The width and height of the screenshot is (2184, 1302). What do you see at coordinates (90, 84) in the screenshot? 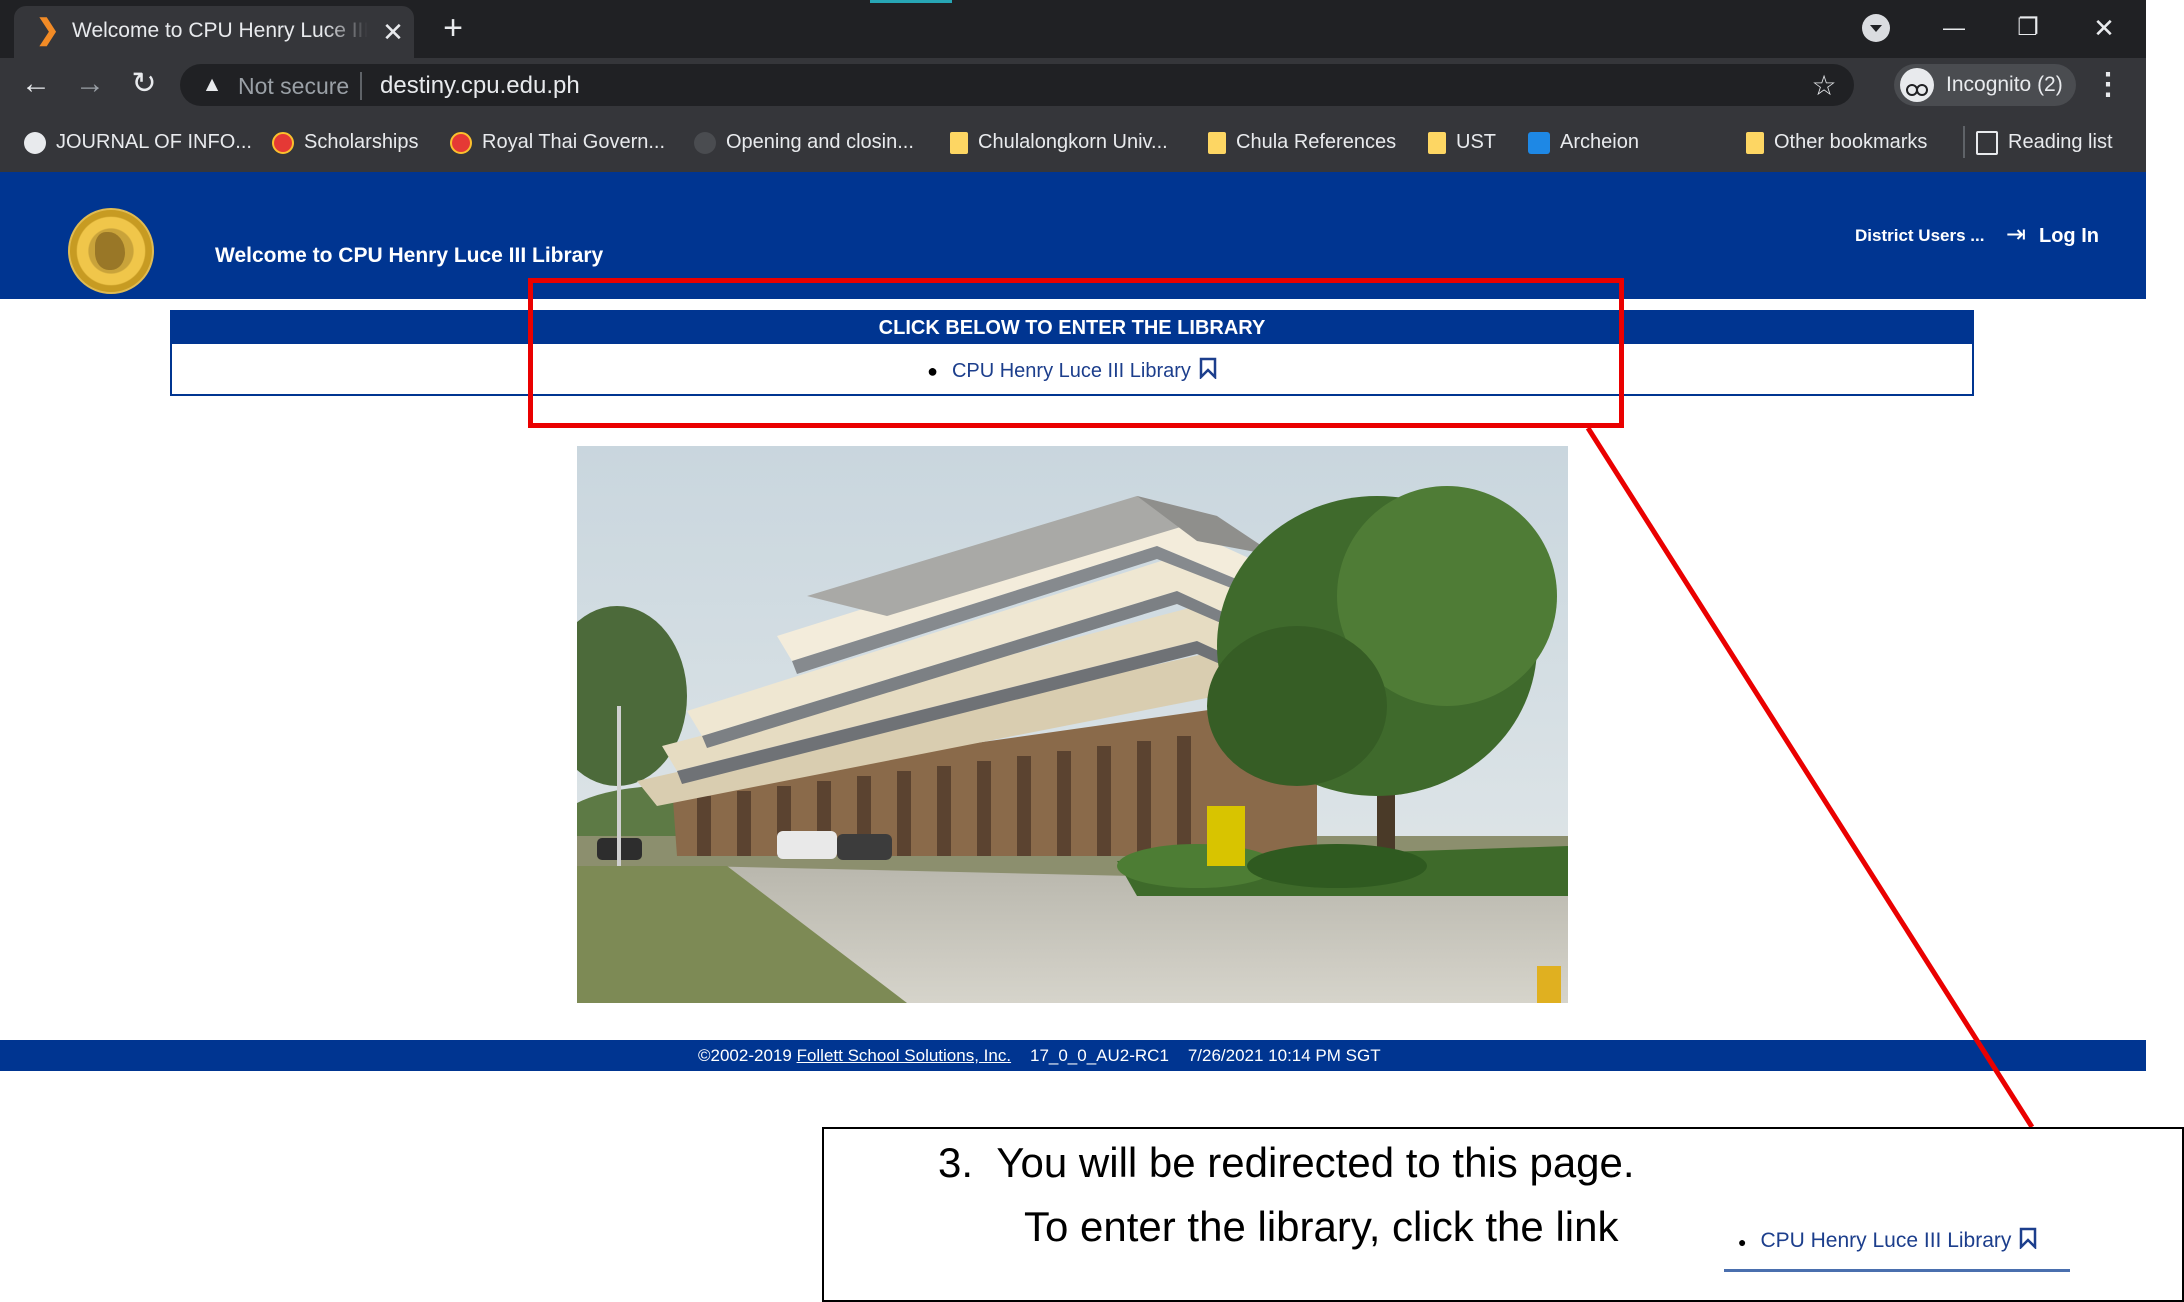
I see `forward-button: →` at bounding box center [90, 84].